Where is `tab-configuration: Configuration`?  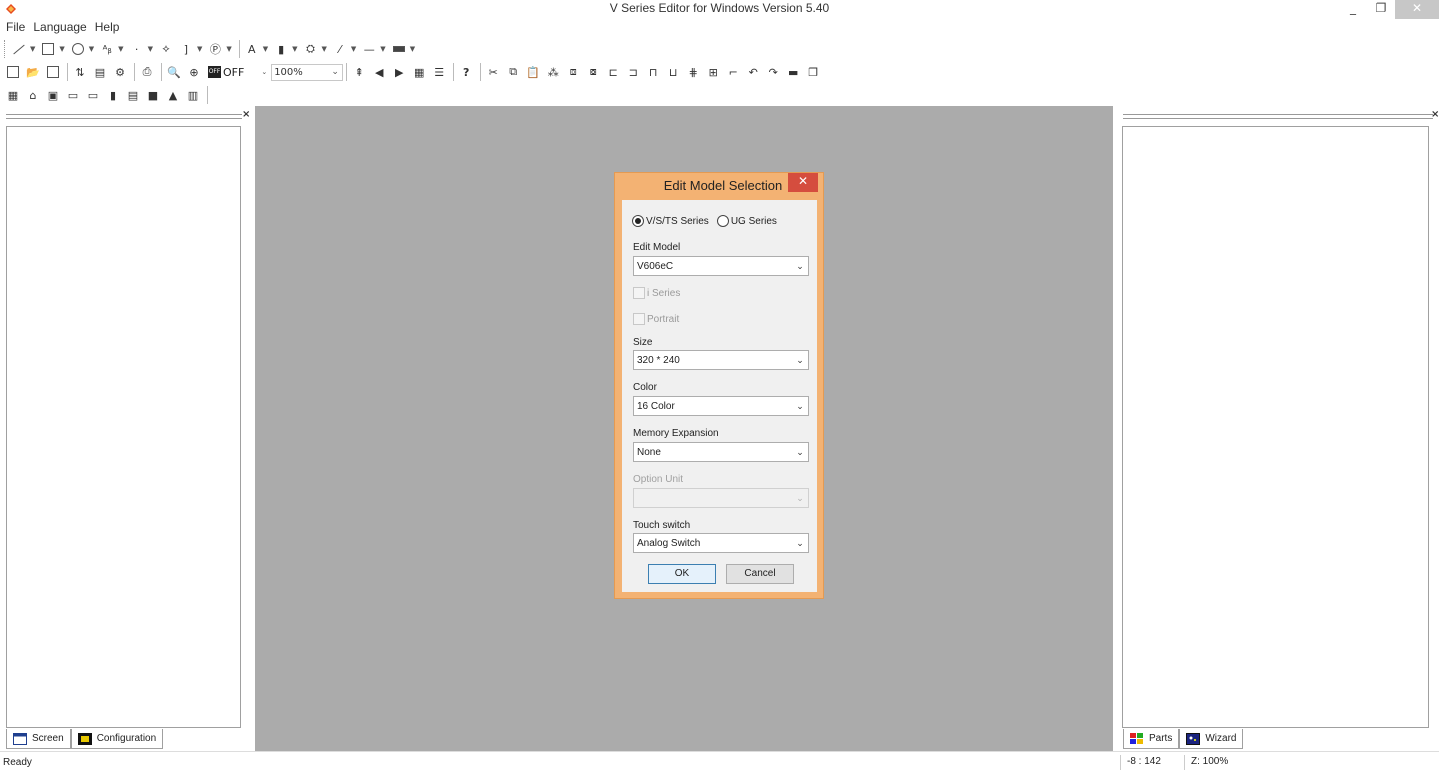 tab-configuration: Configuration is located at coordinates (117, 739).